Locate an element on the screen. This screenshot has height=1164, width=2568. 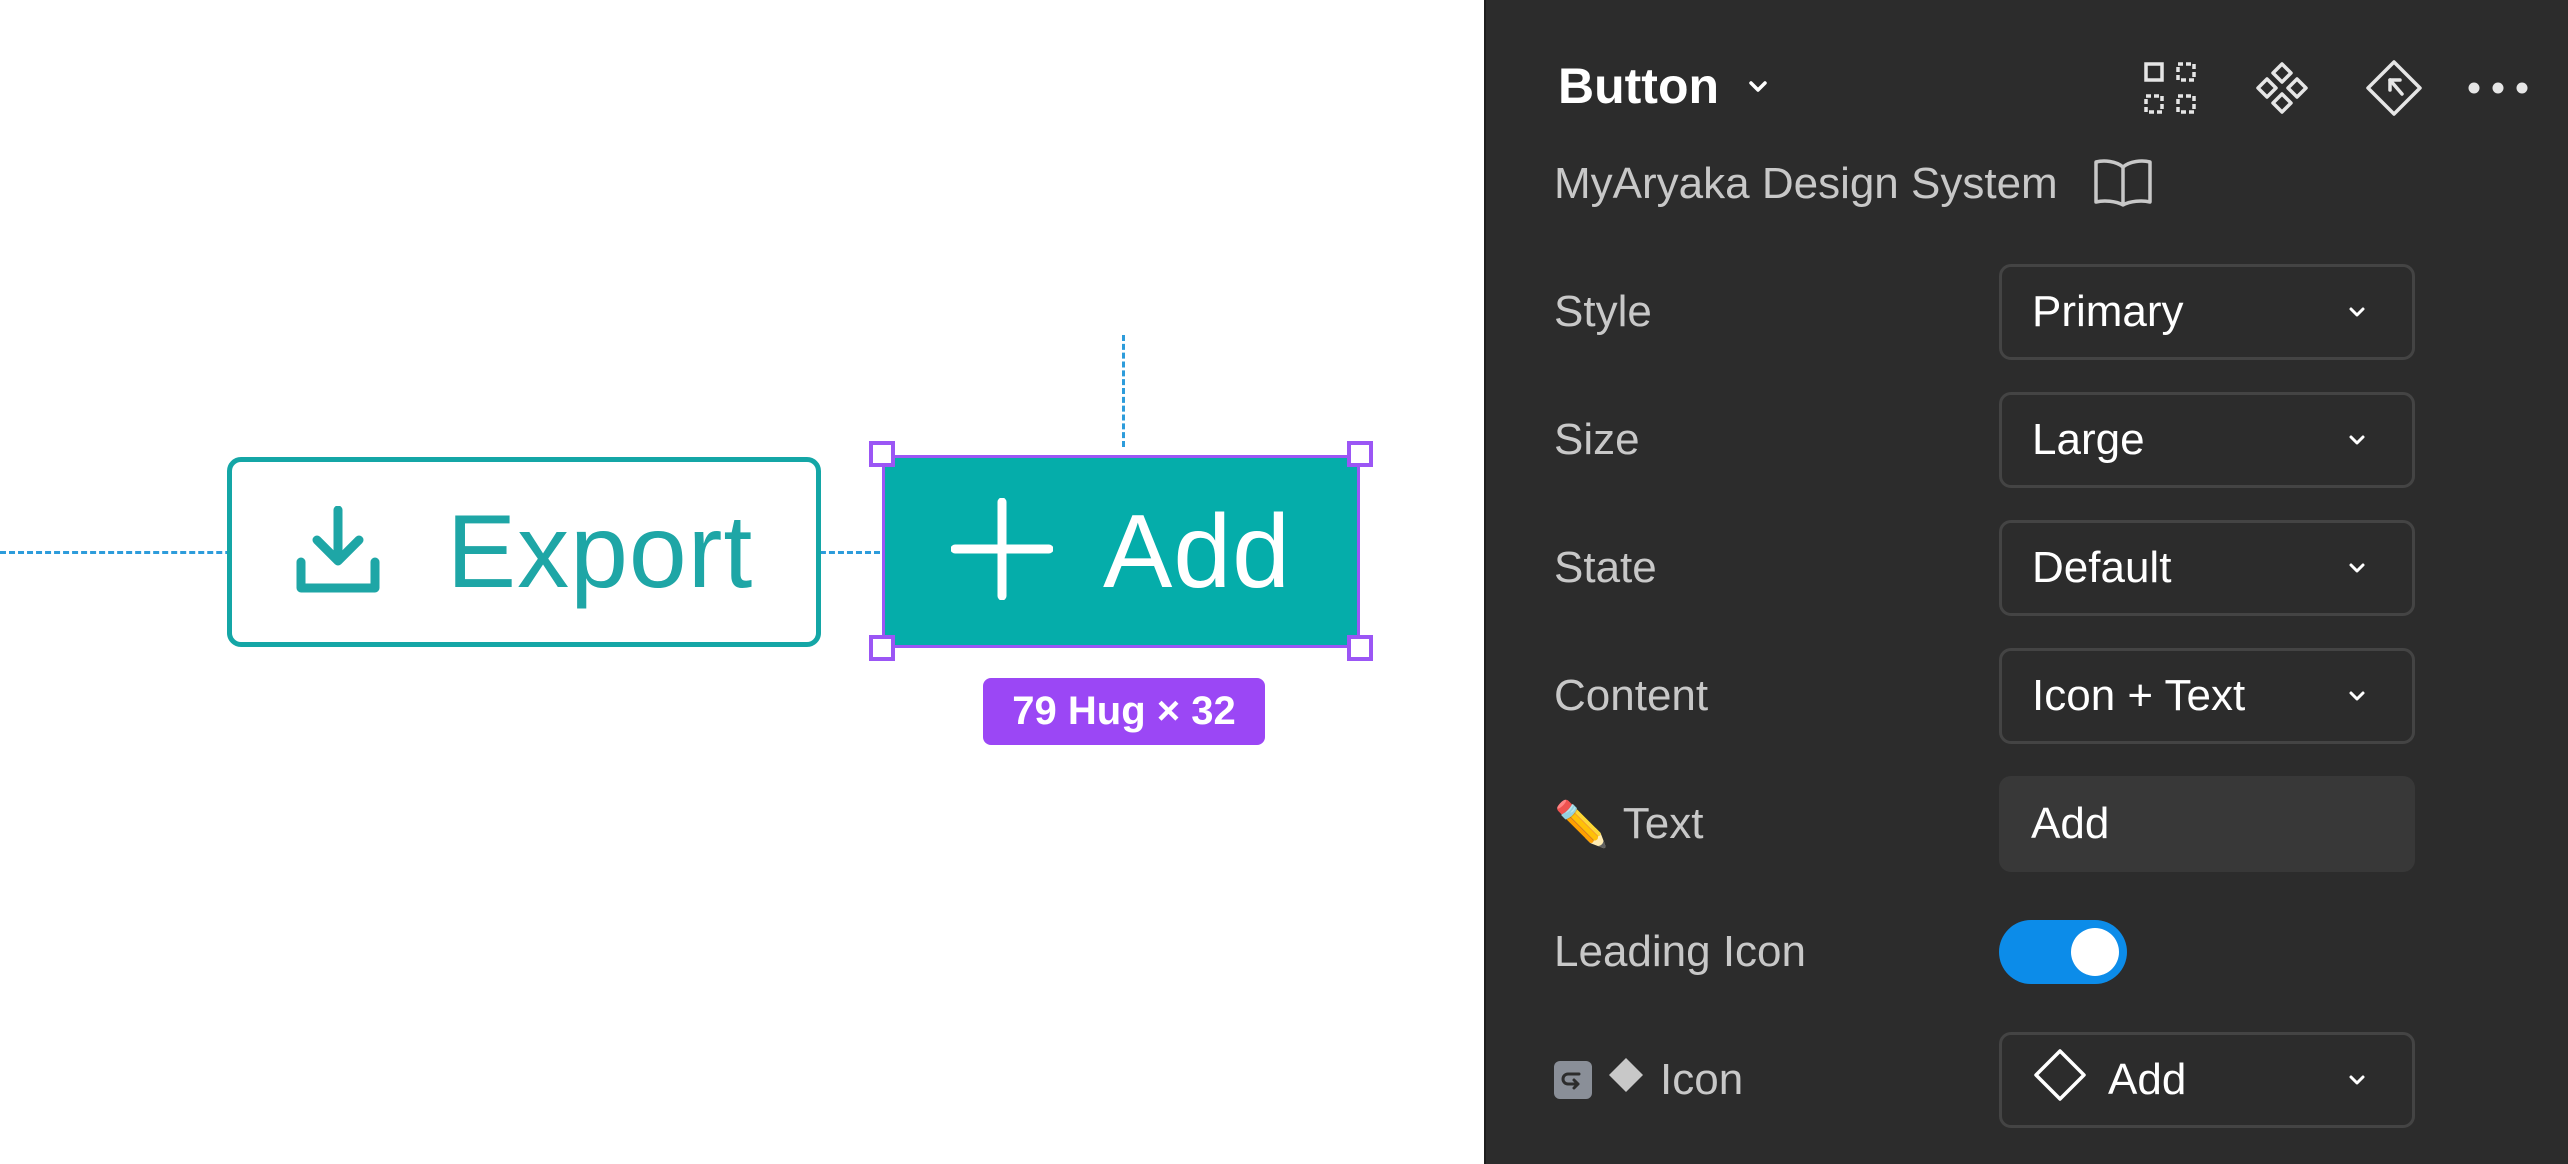
style-value: Primary is located at coordinates (2108, 311).